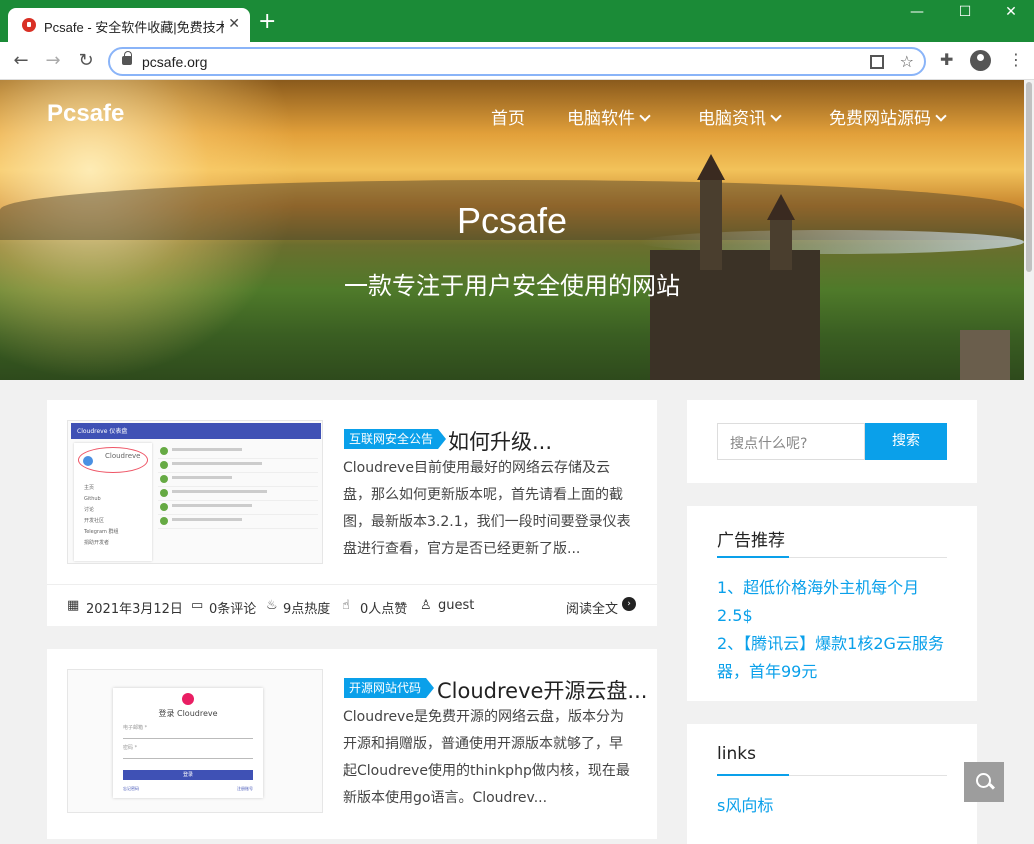 Image resolution: width=1034 pixels, height=844 pixels. Describe the element at coordinates (94, 521) in the screenshot. I see `thumb-menu-item: 开发社区` at that location.